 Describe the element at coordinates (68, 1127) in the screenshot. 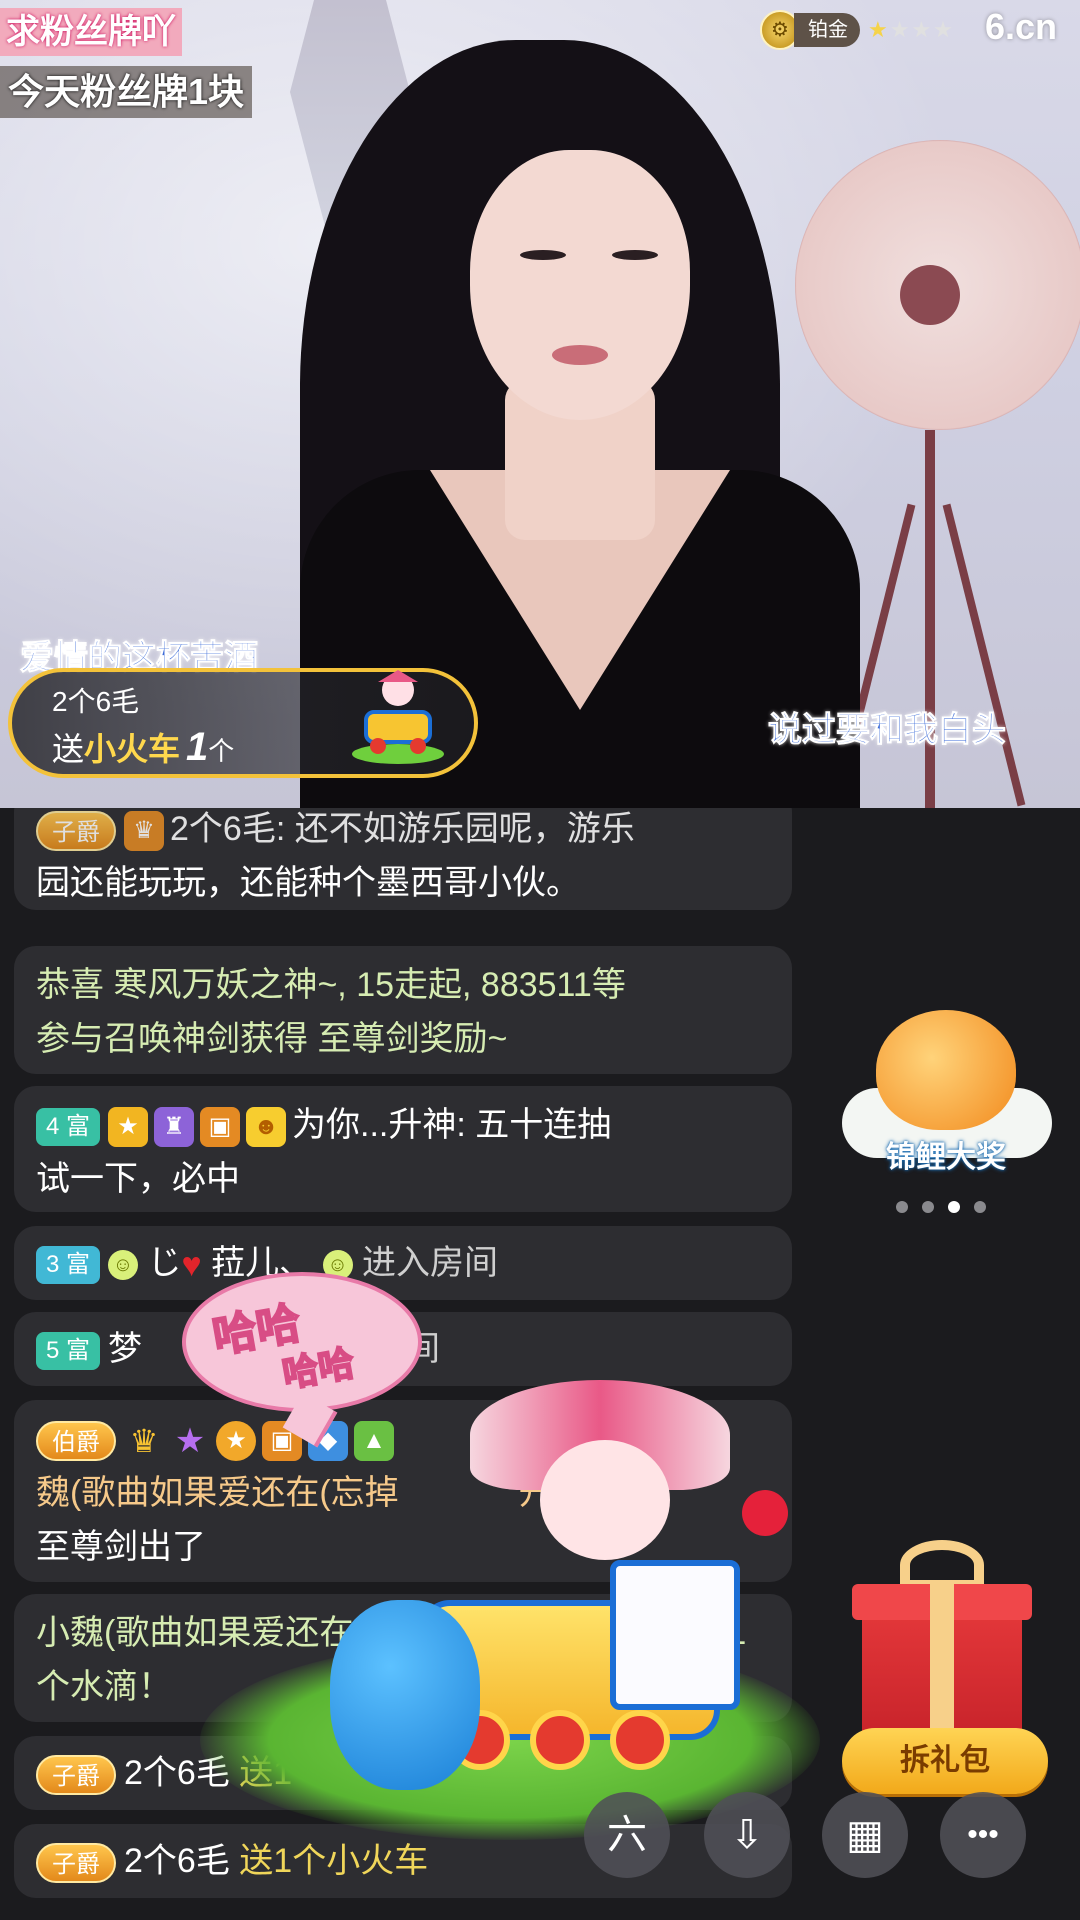

I see `wealth-level-badge: 4 富` at that location.